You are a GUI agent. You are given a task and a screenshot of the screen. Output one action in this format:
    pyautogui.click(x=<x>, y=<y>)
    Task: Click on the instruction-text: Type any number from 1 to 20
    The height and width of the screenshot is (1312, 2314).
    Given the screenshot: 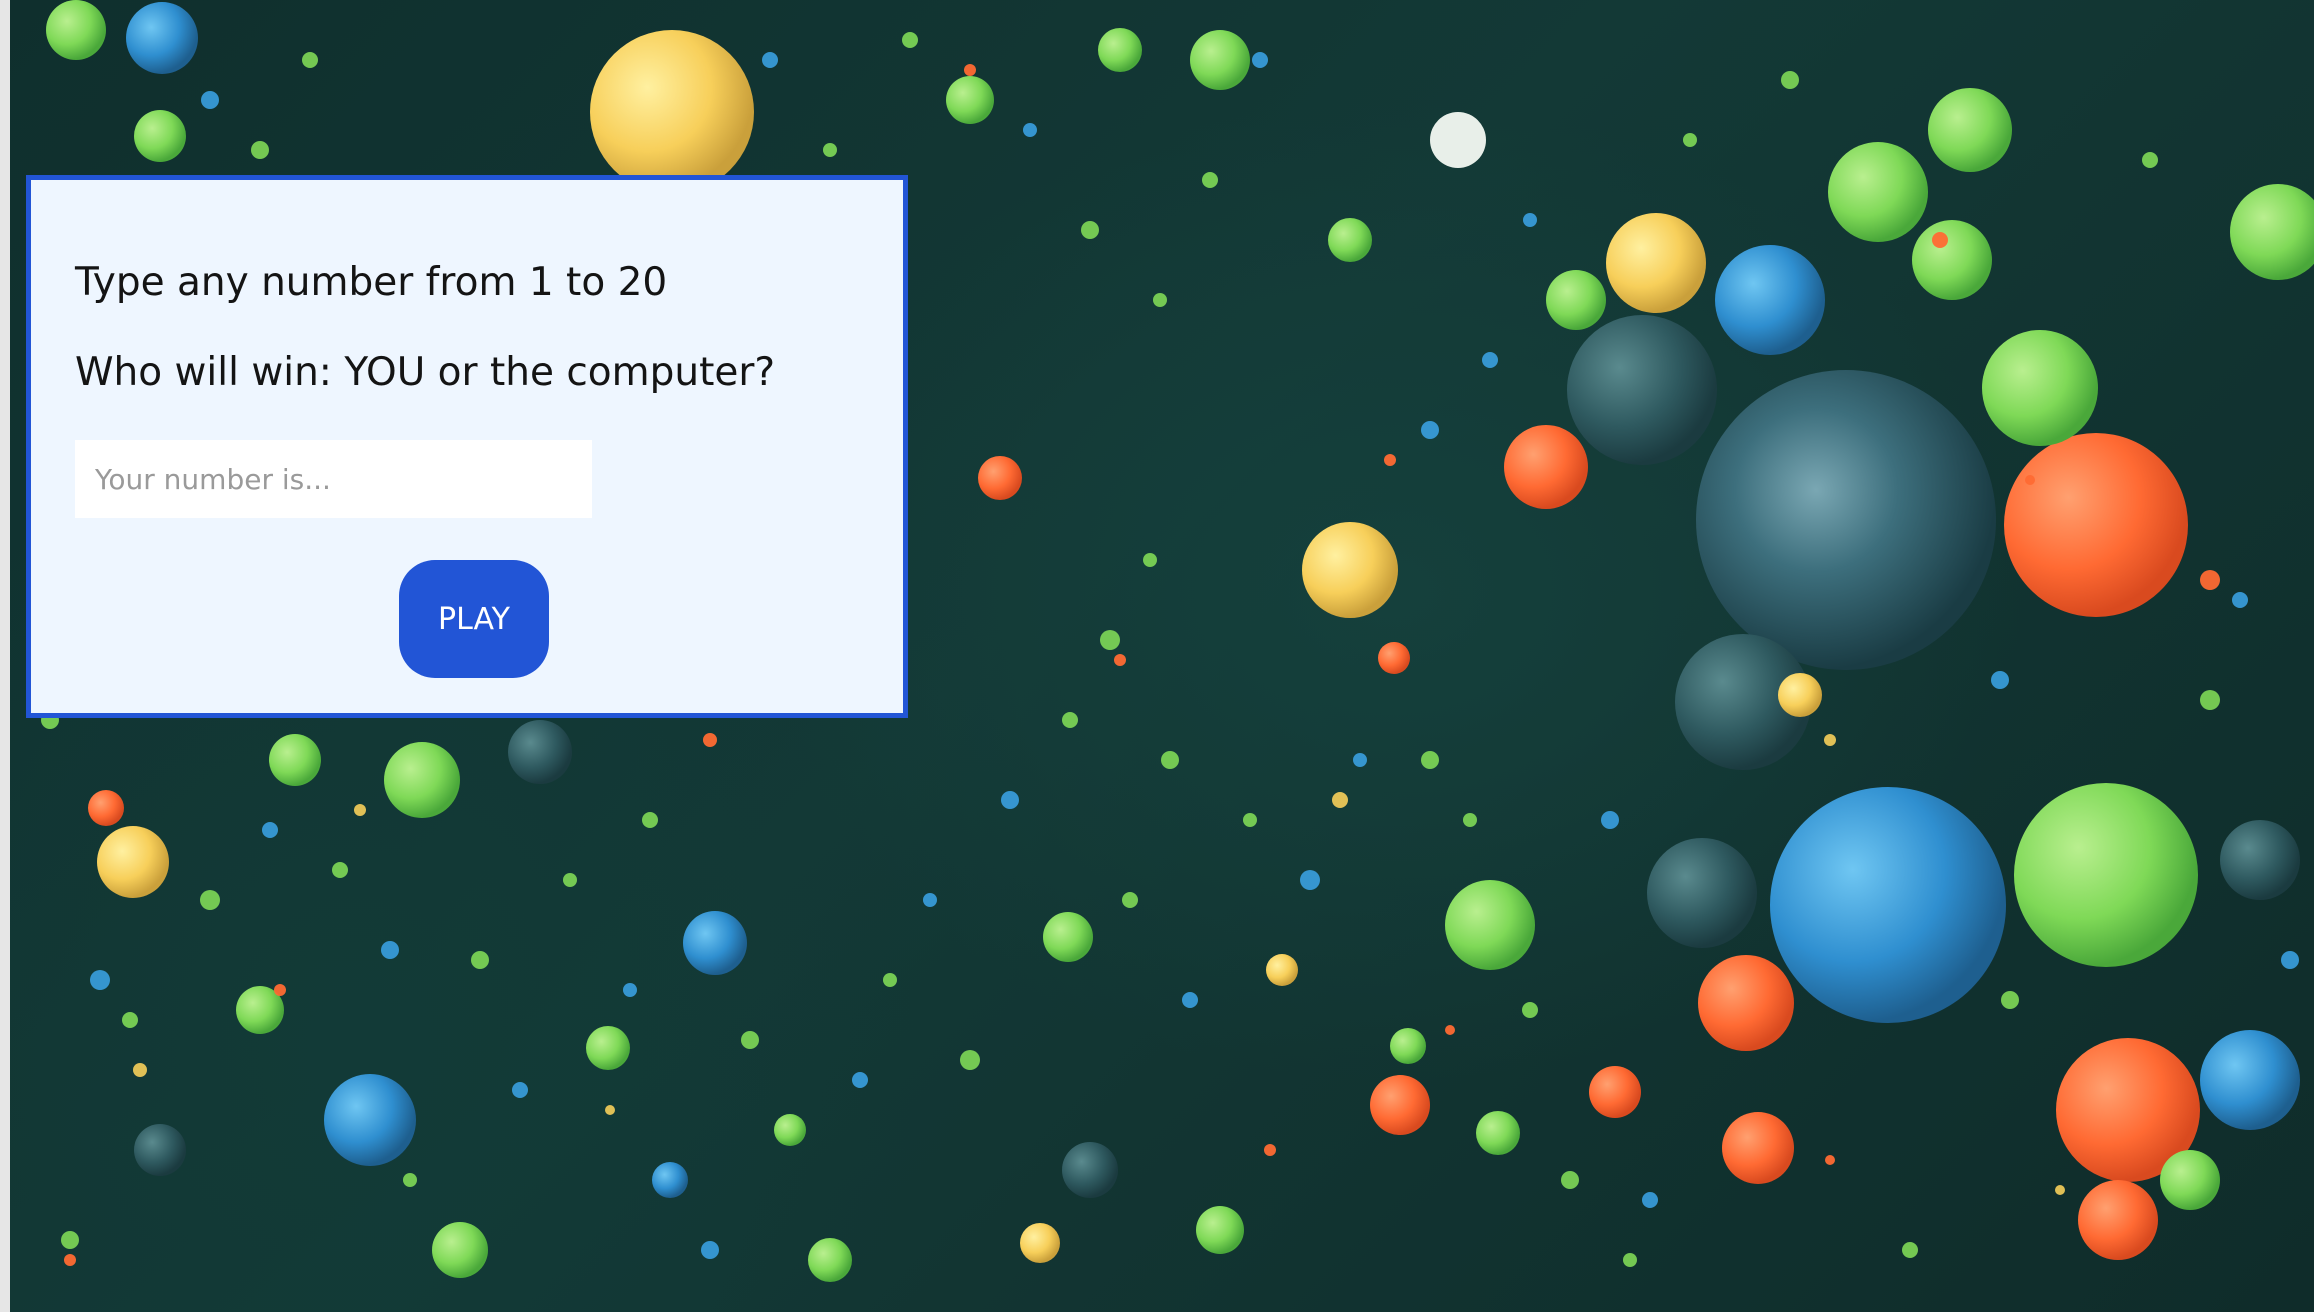 What is the action you would take?
    pyautogui.click(x=371, y=282)
    